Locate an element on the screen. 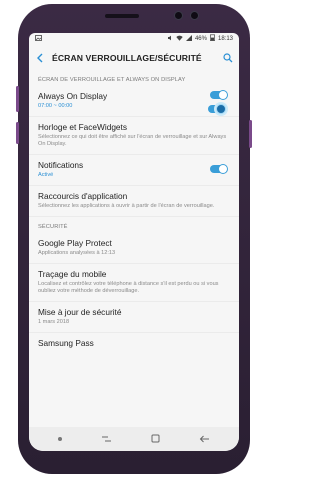 The width and height of the screenshot is (320, 480). recent-apps-button is located at coordinates (106, 439).